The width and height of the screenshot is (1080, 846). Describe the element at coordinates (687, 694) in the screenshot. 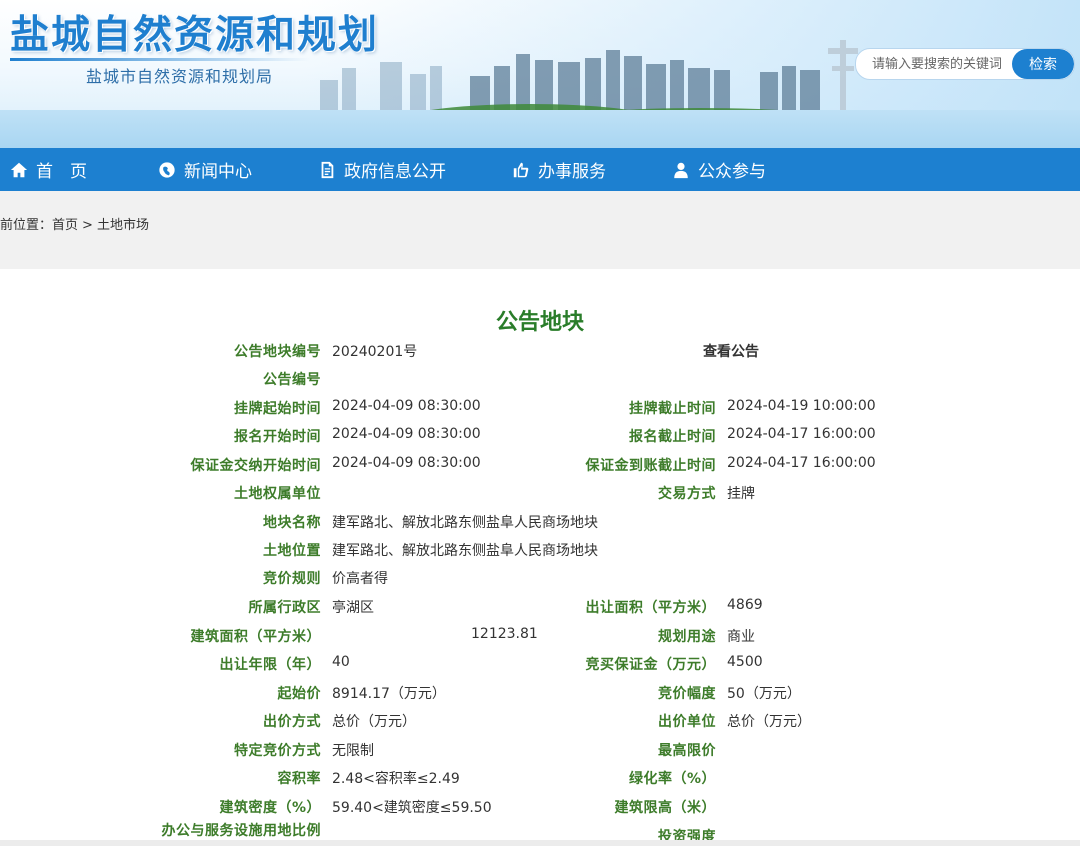

I see `field-label: 竞价幅度` at that location.